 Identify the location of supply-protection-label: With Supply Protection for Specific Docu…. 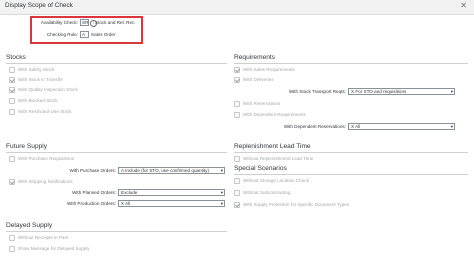
(296, 204).